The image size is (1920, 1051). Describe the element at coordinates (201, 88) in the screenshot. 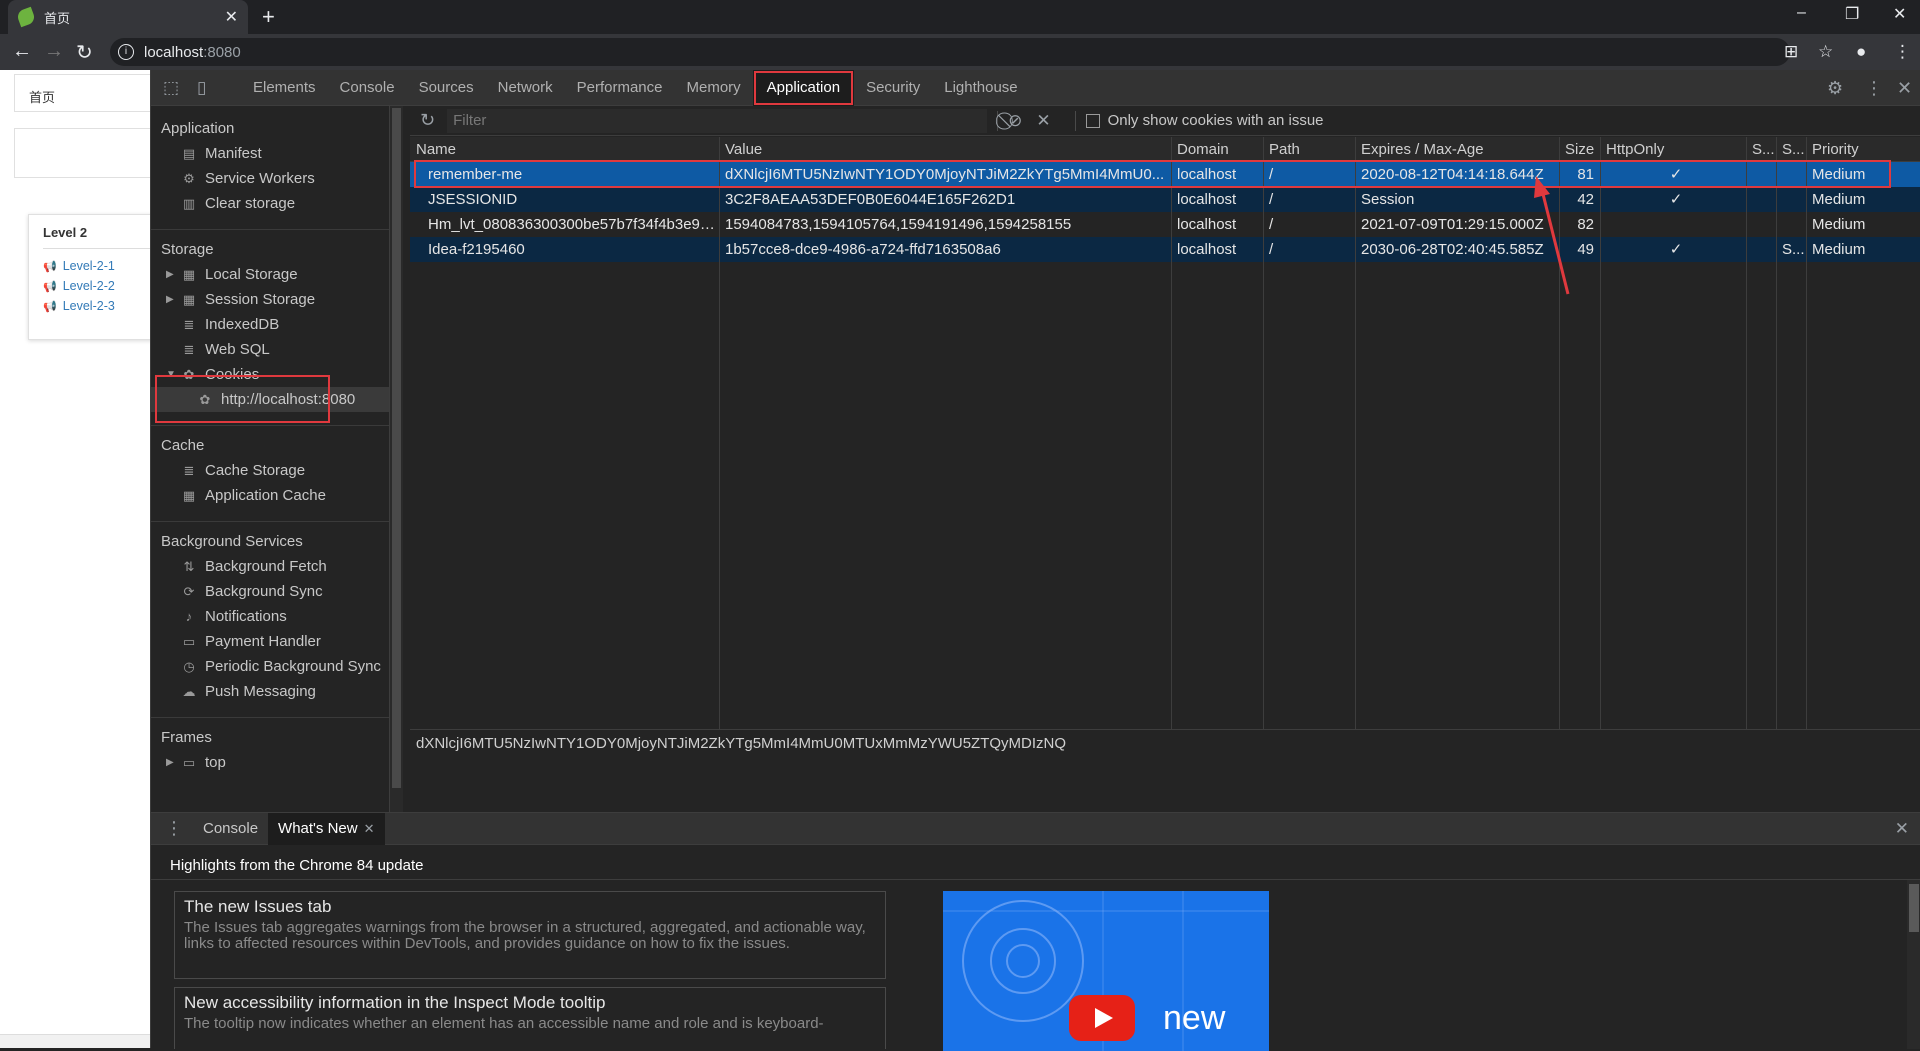

I see `device-toolbar-icon: ▯` at that location.